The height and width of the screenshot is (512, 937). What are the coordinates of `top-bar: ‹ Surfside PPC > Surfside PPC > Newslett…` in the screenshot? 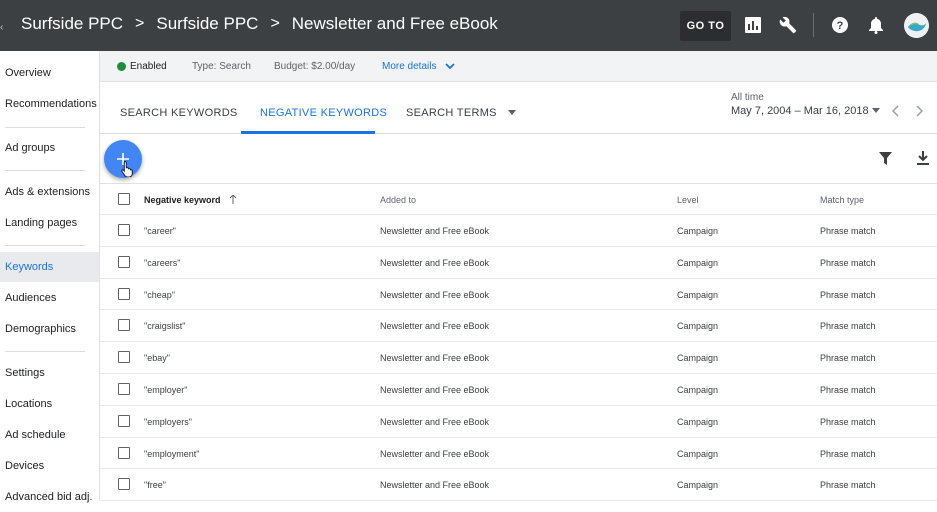 It's located at (468, 25).